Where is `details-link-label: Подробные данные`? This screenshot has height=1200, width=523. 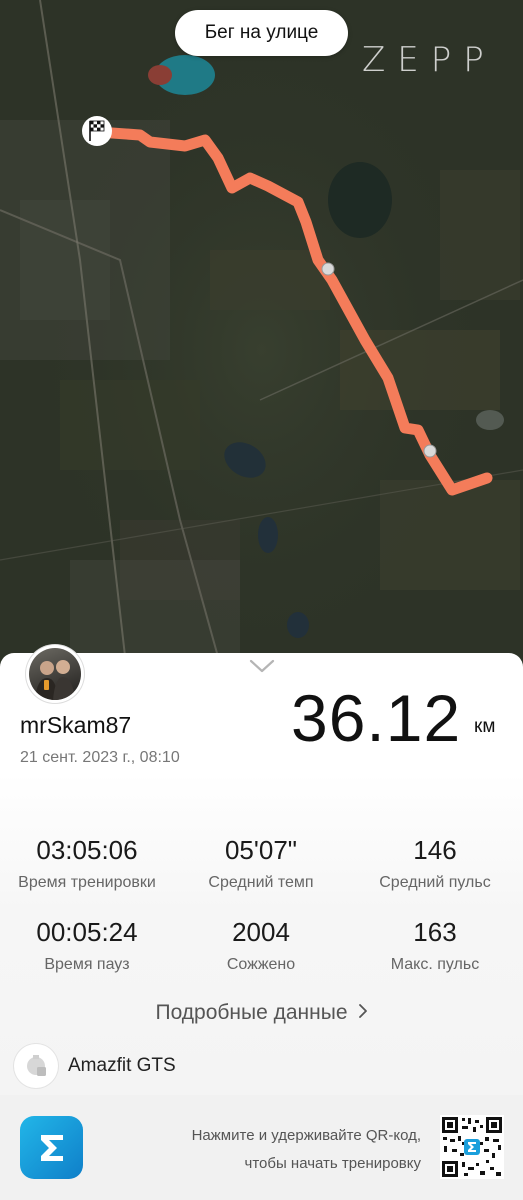 details-link-label: Подробные данные is located at coordinates (251, 1012).